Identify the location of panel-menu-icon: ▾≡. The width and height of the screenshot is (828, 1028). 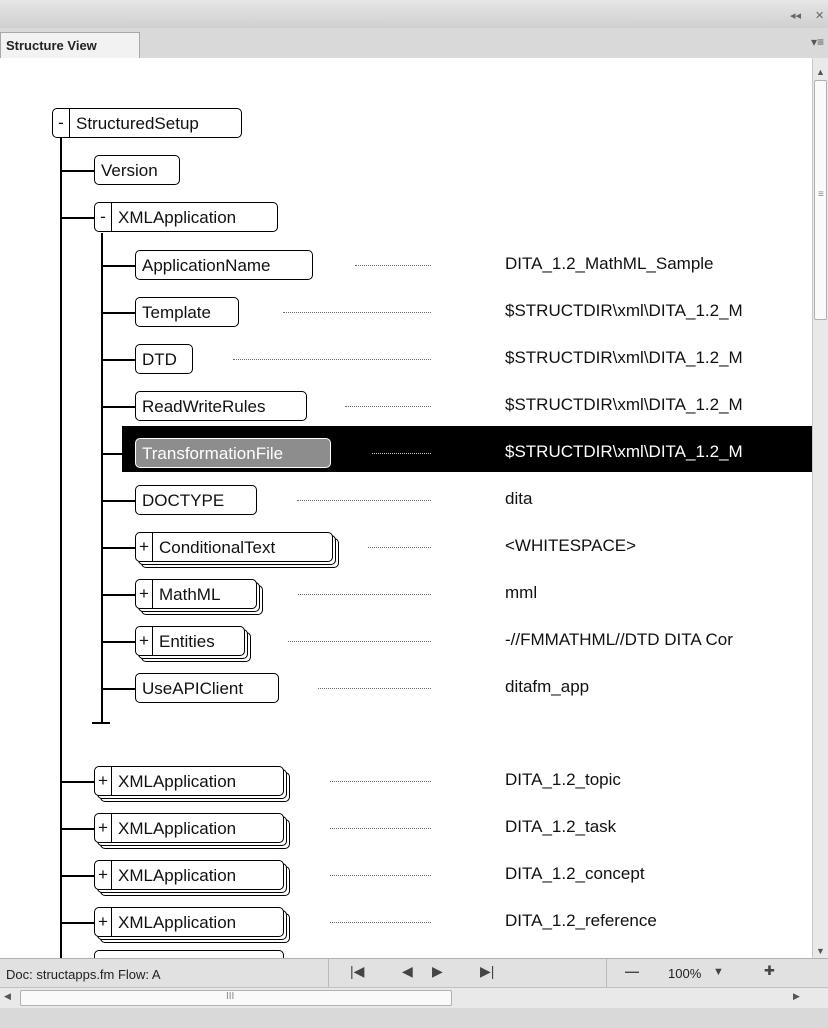
(817, 42).